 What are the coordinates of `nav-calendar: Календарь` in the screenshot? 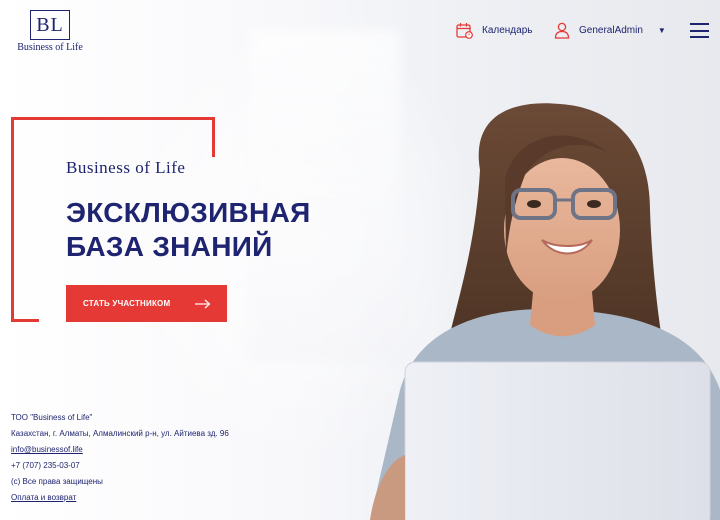 It's located at (494, 30).